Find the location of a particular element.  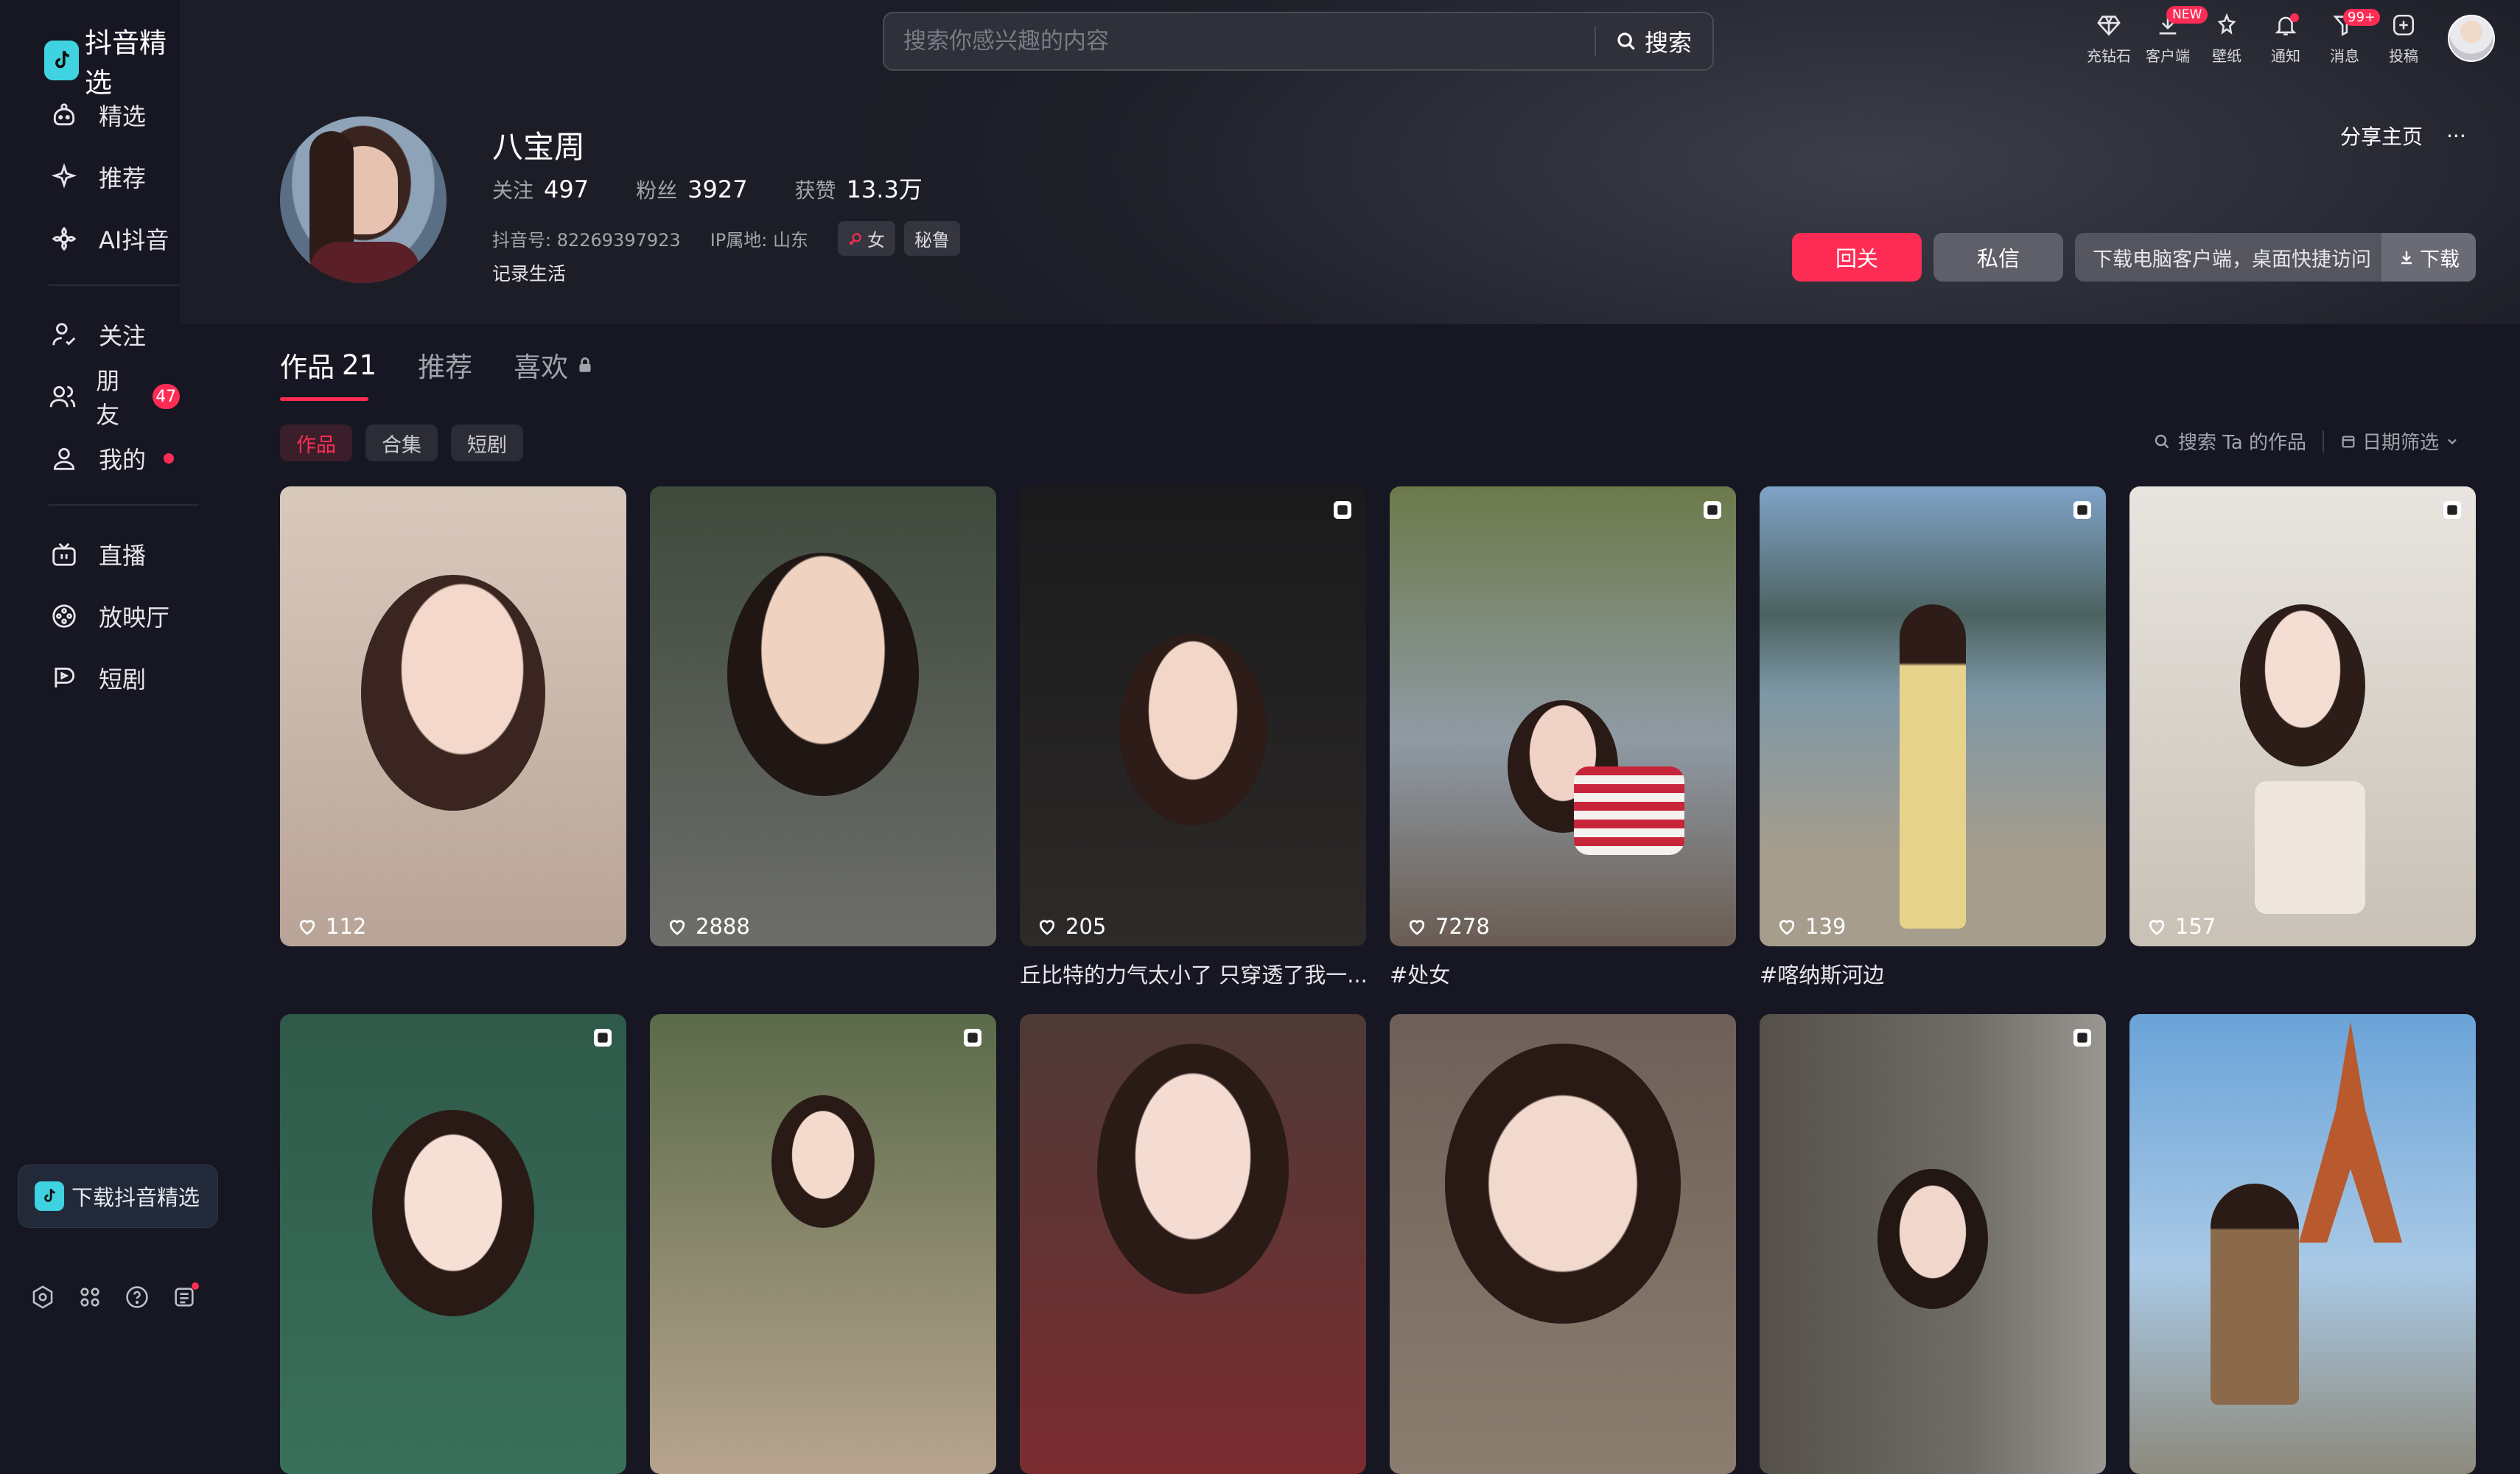

sidebar-item-featured: 精选 is located at coordinates (97, 115).